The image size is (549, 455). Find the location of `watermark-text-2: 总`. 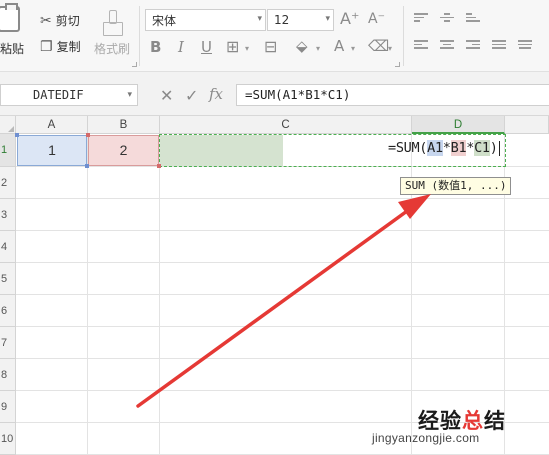

watermark-text-2: 总 is located at coordinates (473, 421).